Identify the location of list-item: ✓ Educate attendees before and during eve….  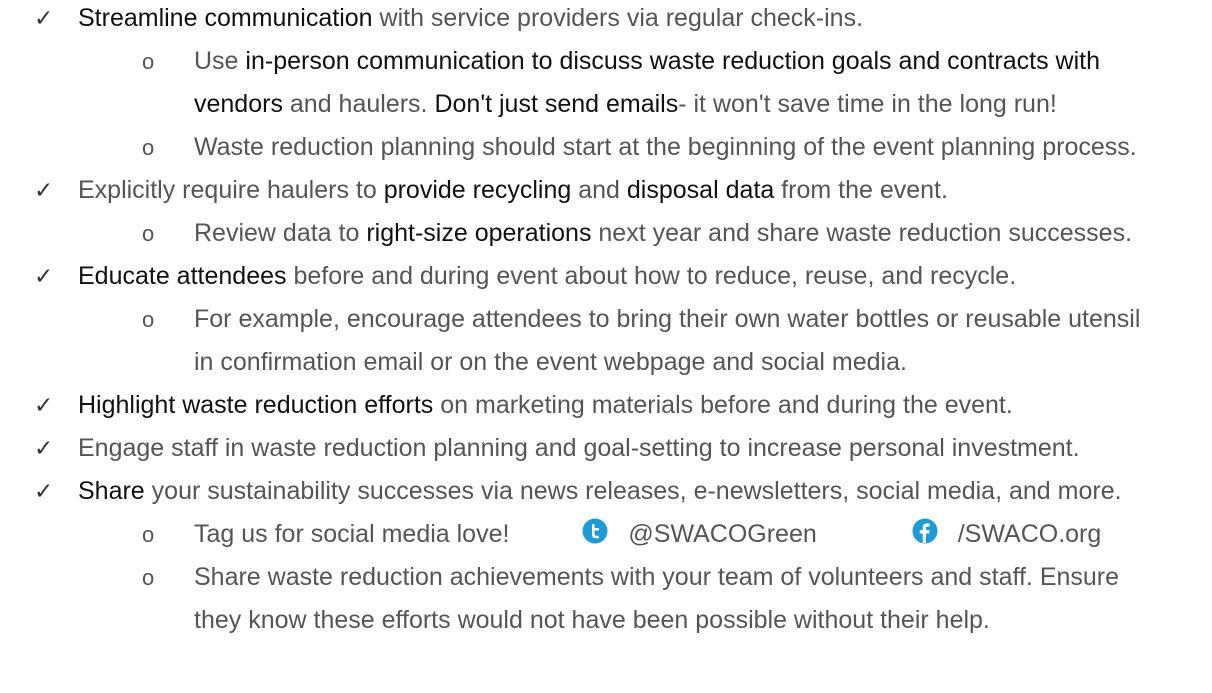
(525, 276).